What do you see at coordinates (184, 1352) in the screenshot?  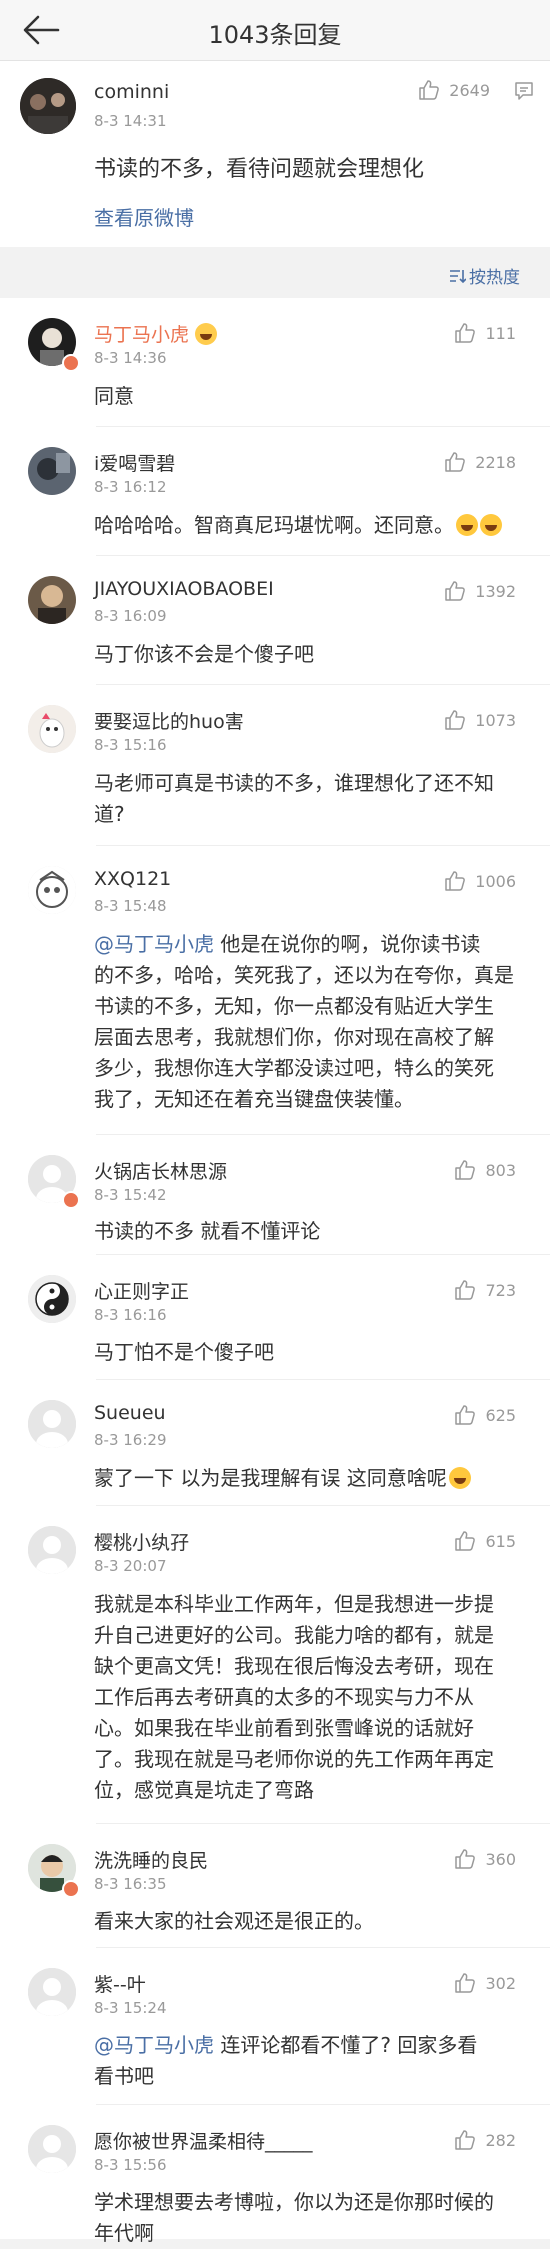 I see `reply-text: 马丁怕不是个傻子吧` at bounding box center [184, 1352].